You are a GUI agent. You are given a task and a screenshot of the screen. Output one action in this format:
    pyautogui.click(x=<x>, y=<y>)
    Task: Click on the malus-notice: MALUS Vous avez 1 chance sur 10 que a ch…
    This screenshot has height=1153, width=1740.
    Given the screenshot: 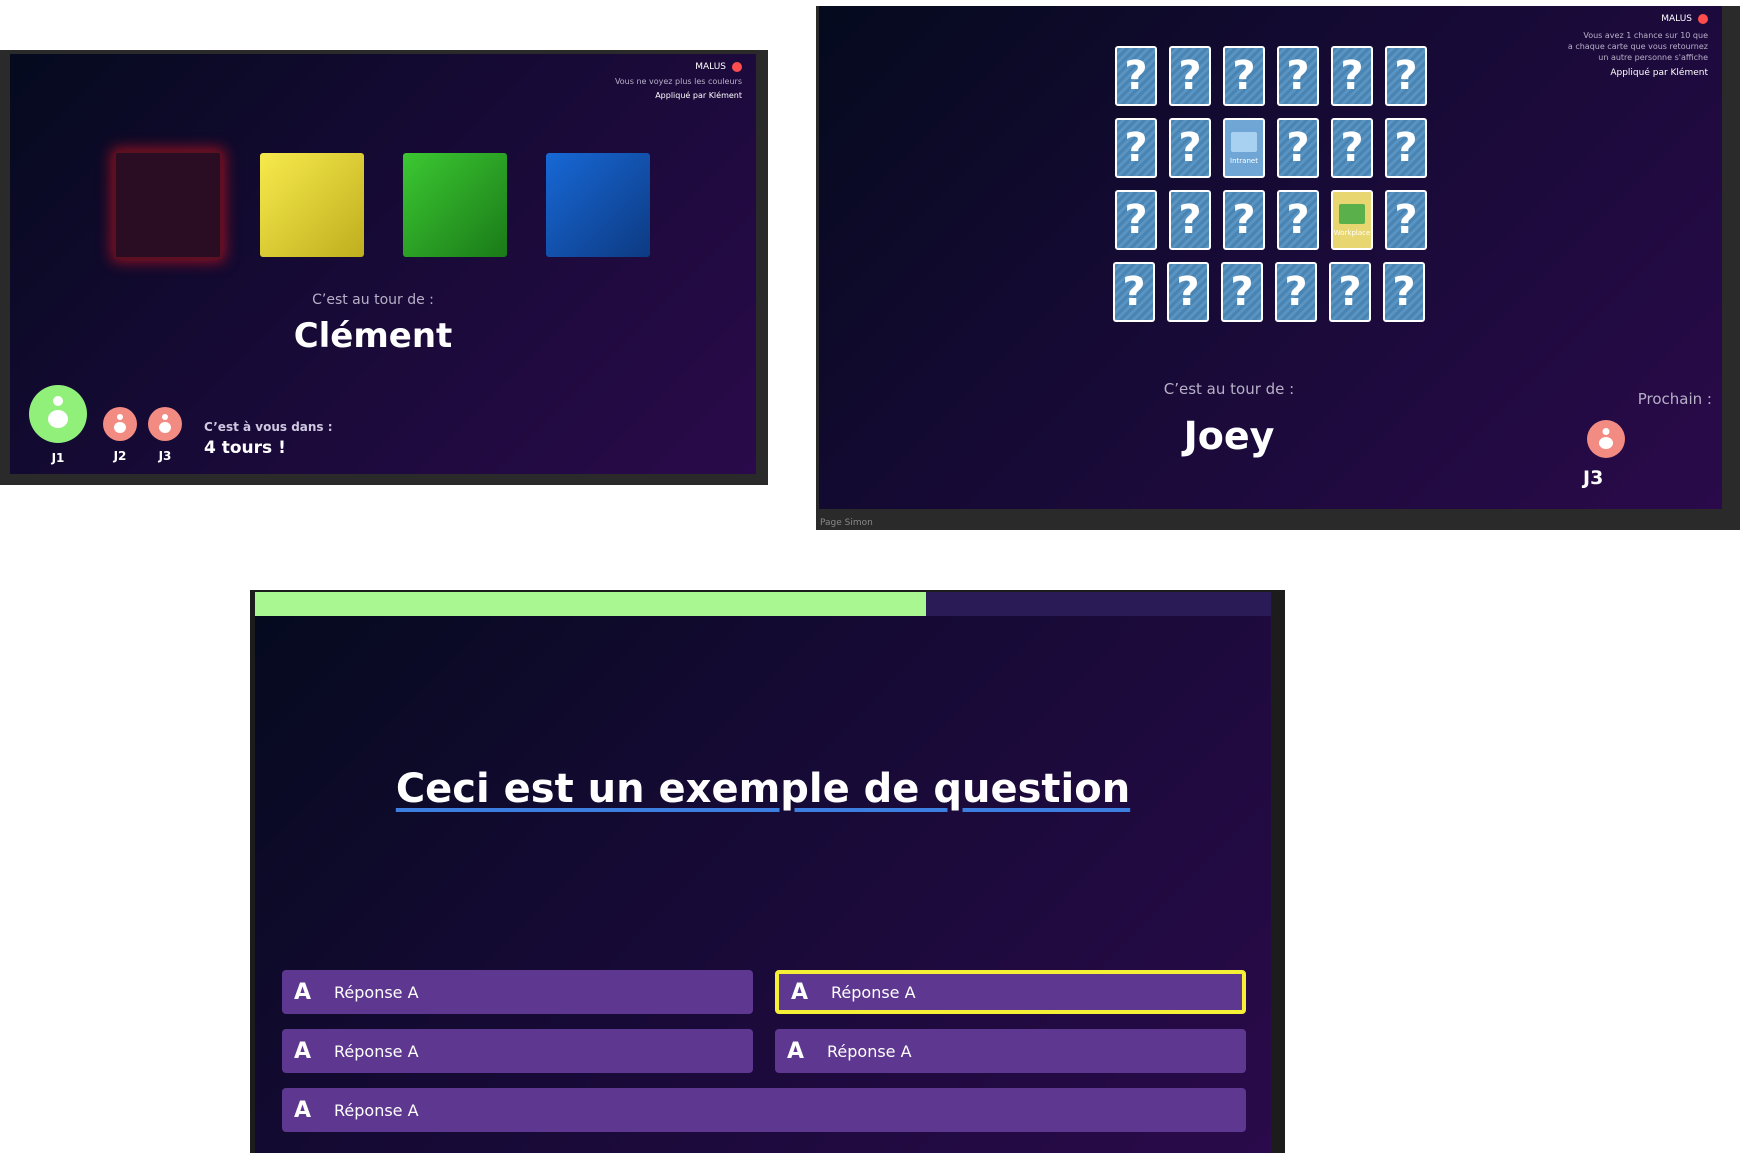 What is the action you would take?
    pyautogui.click(x=1638, y=46)
    